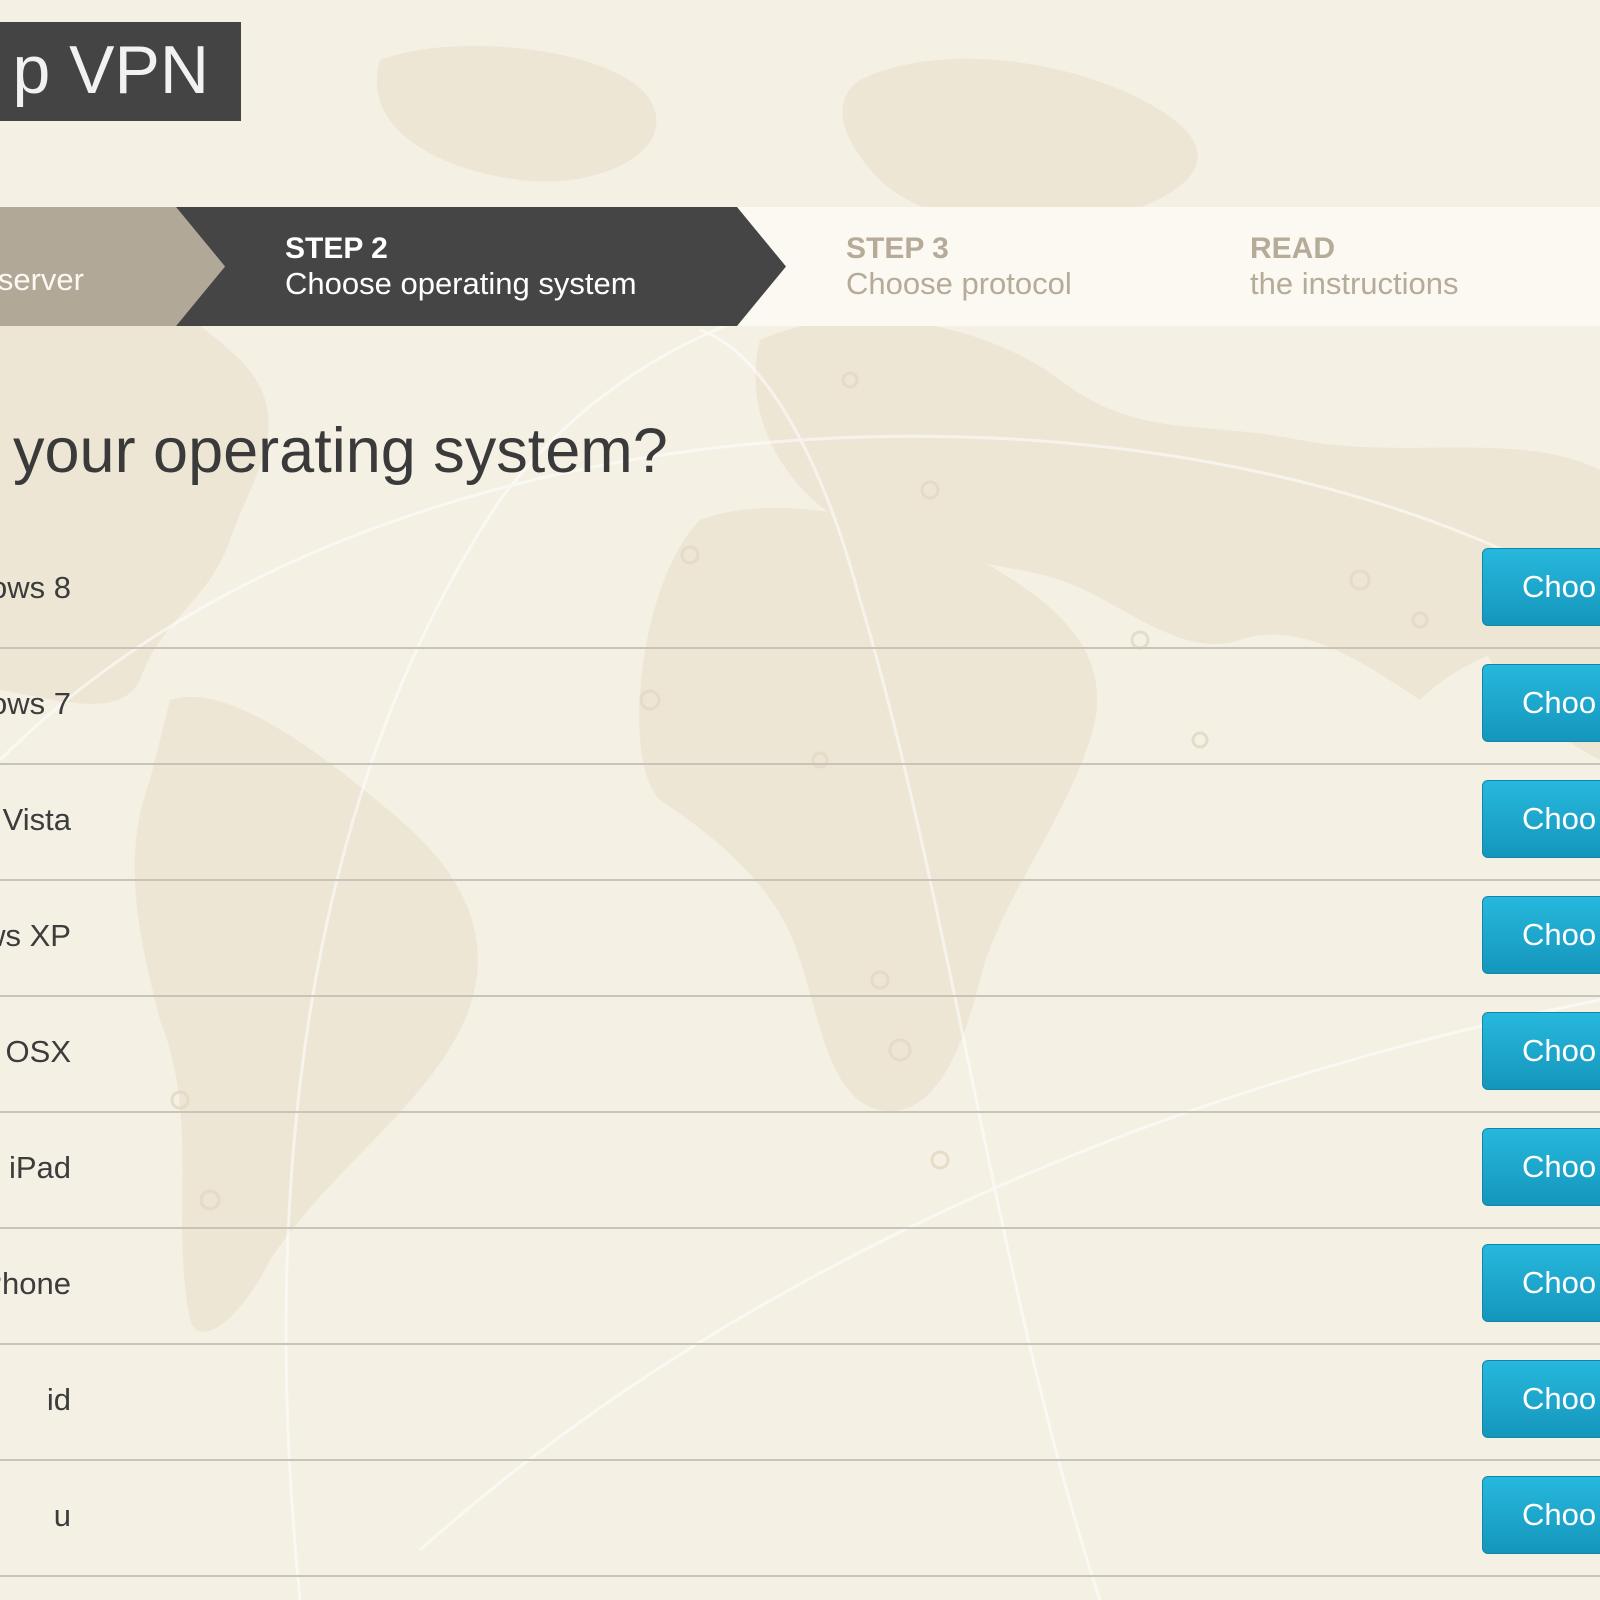 The image size is (1600, 1600). Describe the element at coordinates (800, 1519) in the screenshot. I see `os-row-ubuntu: u Choo` at that location.